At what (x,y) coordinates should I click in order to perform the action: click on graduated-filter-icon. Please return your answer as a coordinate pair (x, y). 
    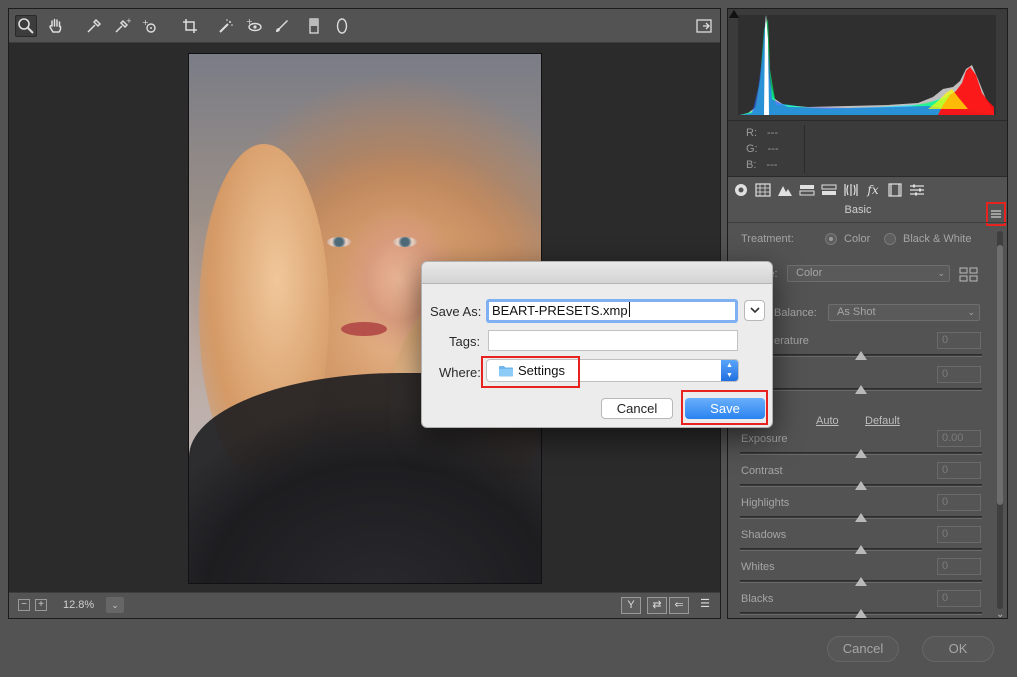
    Looking at the image, I should click on (314, 26).